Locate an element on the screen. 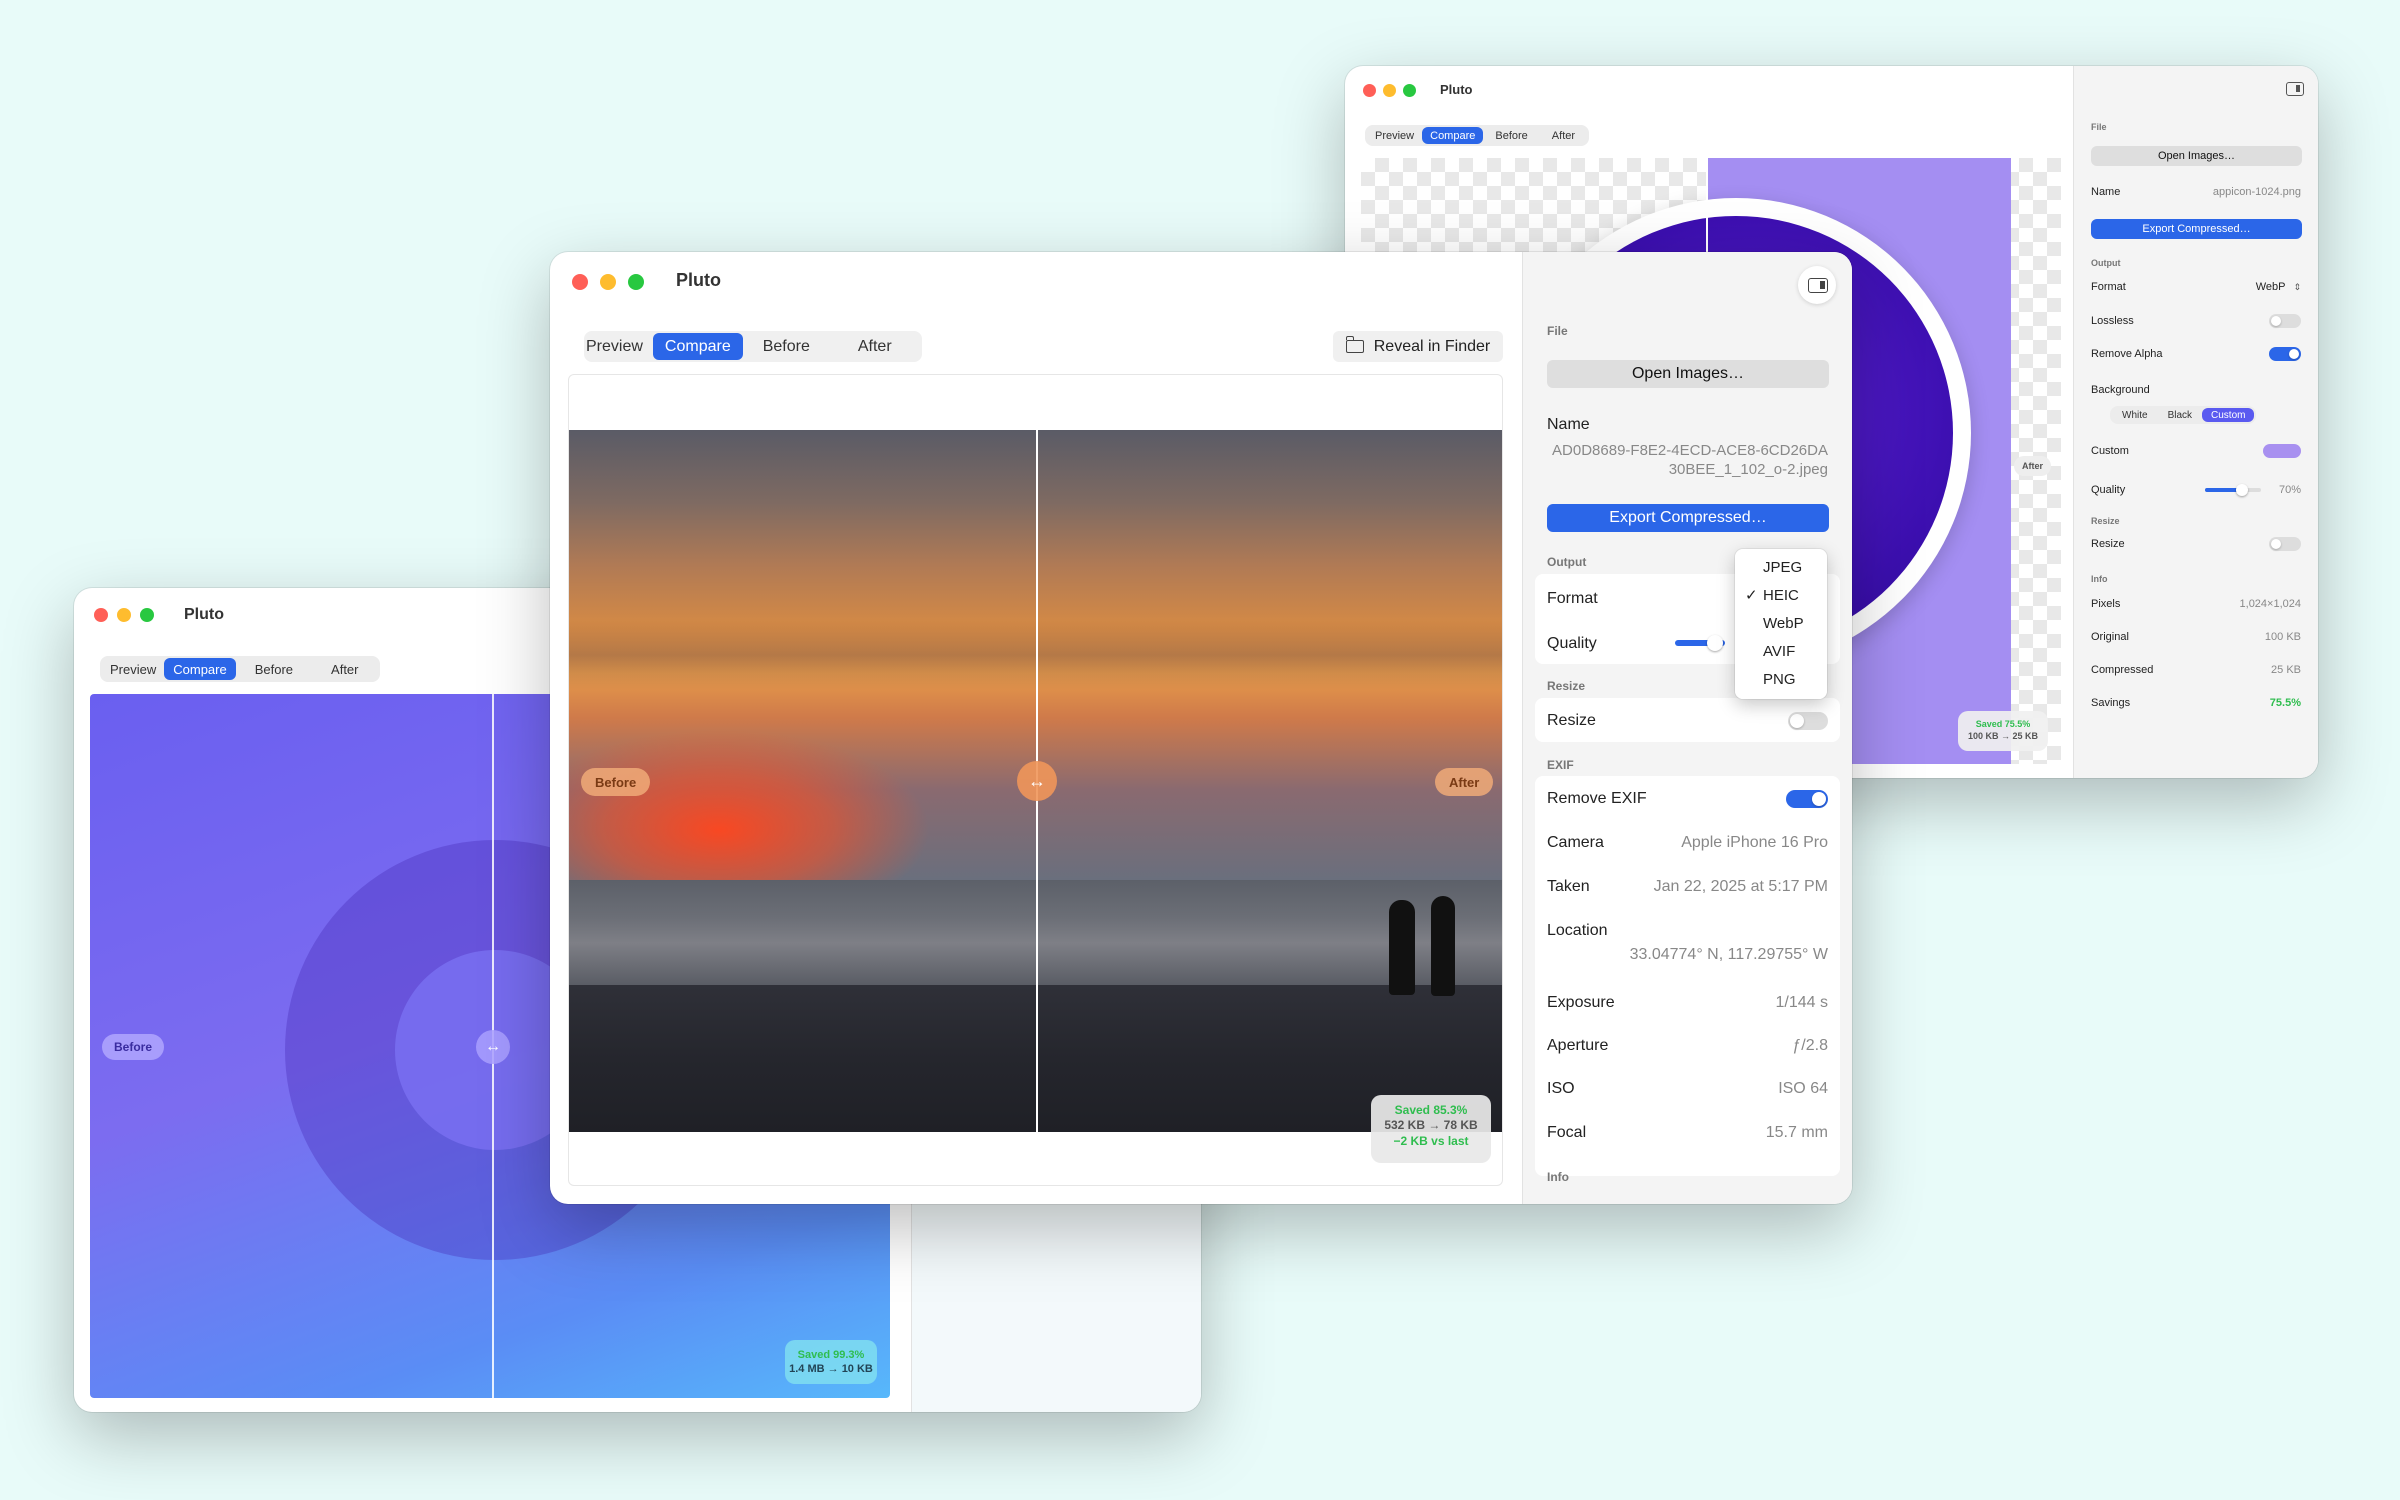 Image resolution: width=2400 pixels, height=1500 pixels. remove-exif-toggle is located at coordinates (1807, 799).